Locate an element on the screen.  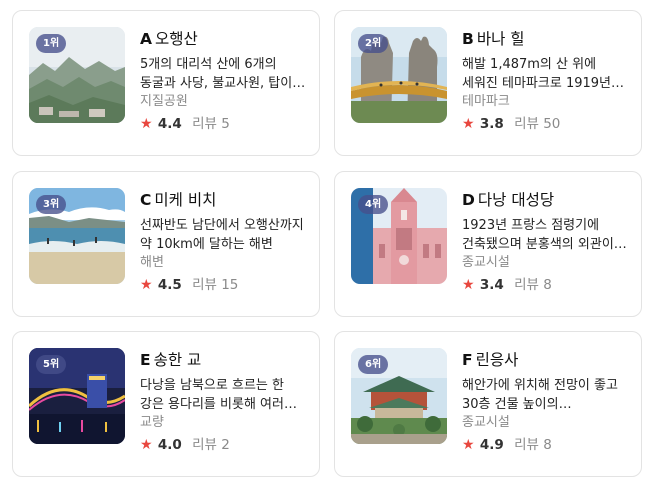
place-description: 해안가에 위치해 전망이 좋고 30층 건물 높이의 해수관음상이 있는 사원 is located at coordinates (540, 395).